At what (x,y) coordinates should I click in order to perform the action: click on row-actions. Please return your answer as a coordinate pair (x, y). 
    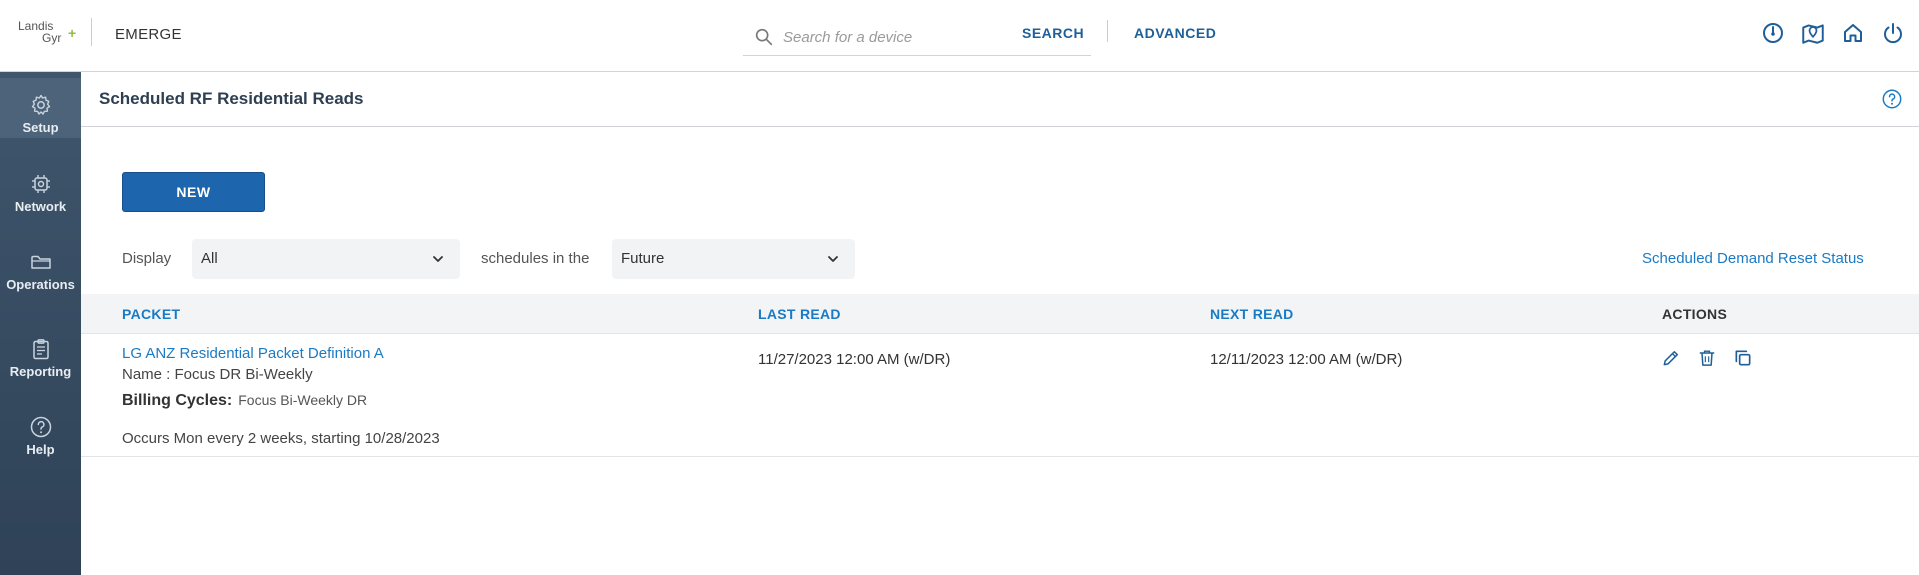
    Looking at the image, I should click on (1707, 358).